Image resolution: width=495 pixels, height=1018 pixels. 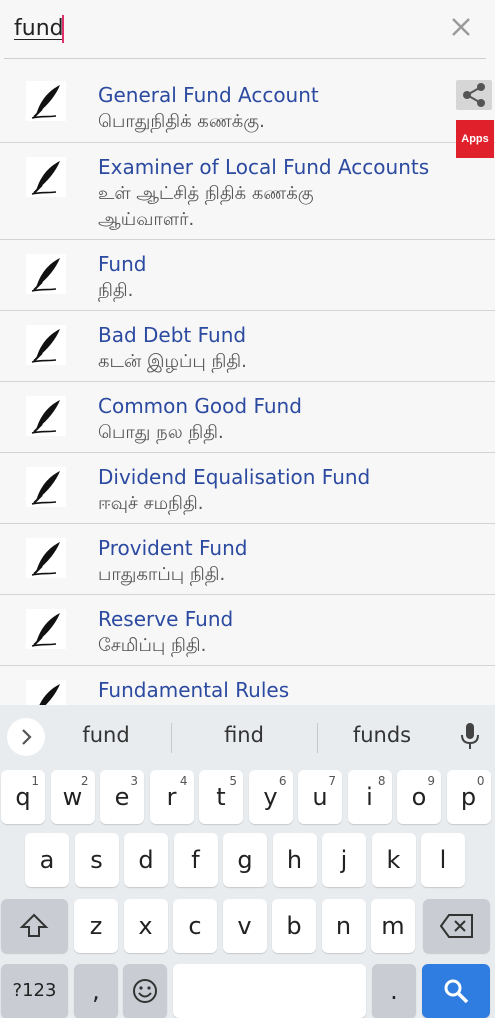 What do you see at coordinates (145, 991) in the screenshot?
I see `emoji-key` at bounding box center [145, 991].